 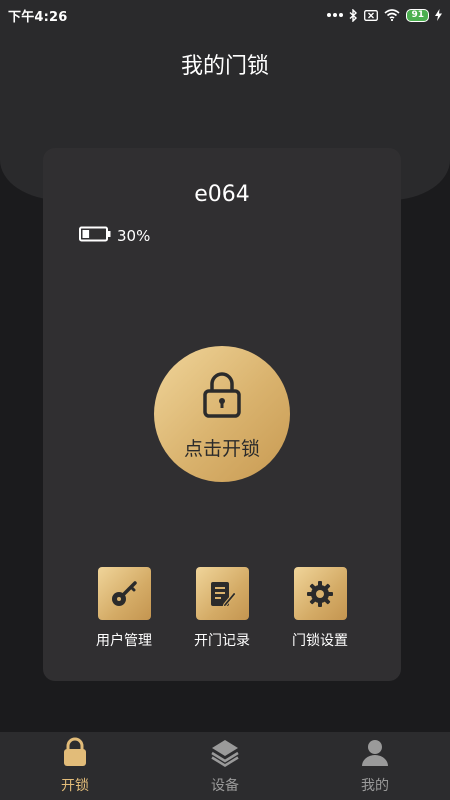 What do you see at coordinates (225, 786) in the screenshot?
I see `tab-label: 设备` at bounding box center [225, 786].